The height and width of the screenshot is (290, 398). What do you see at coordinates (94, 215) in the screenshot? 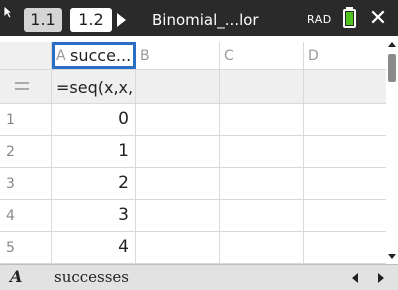
I see `cell-a4: 3` at bounding box center [94, 215].